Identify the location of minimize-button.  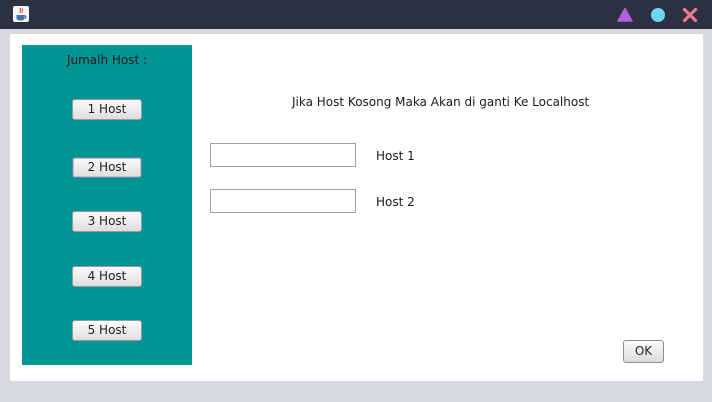
(625, 15).